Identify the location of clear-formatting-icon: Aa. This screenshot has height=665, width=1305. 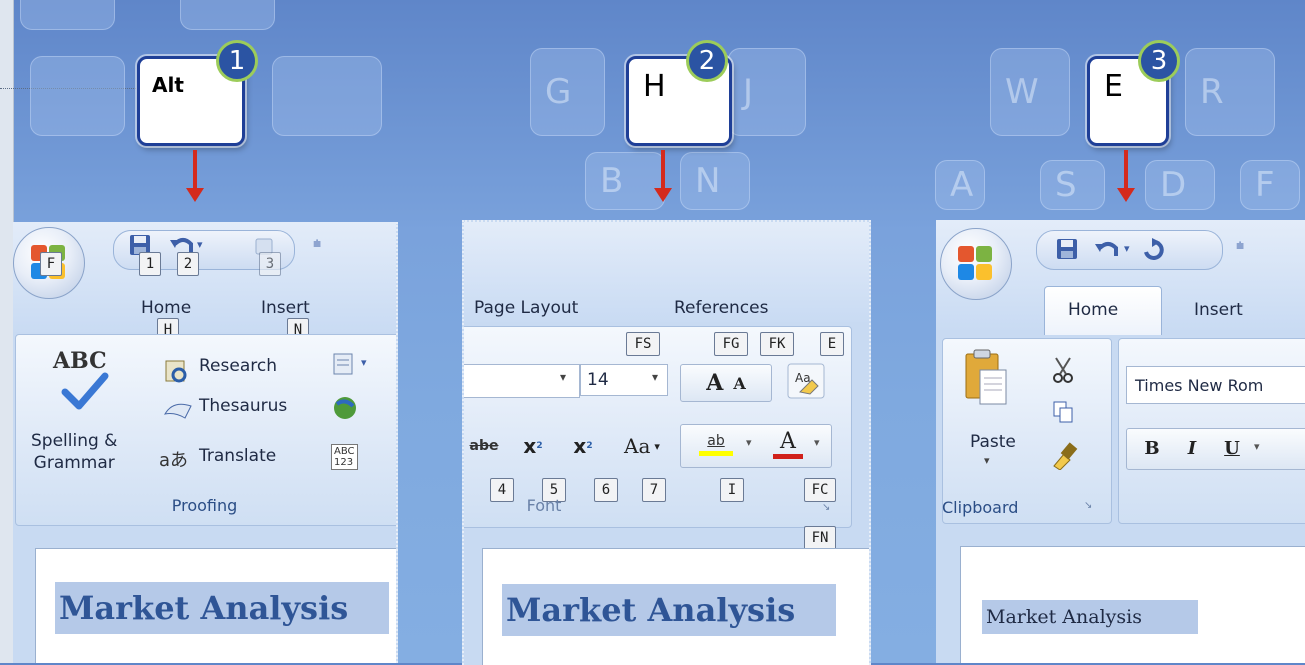
(806, 381).